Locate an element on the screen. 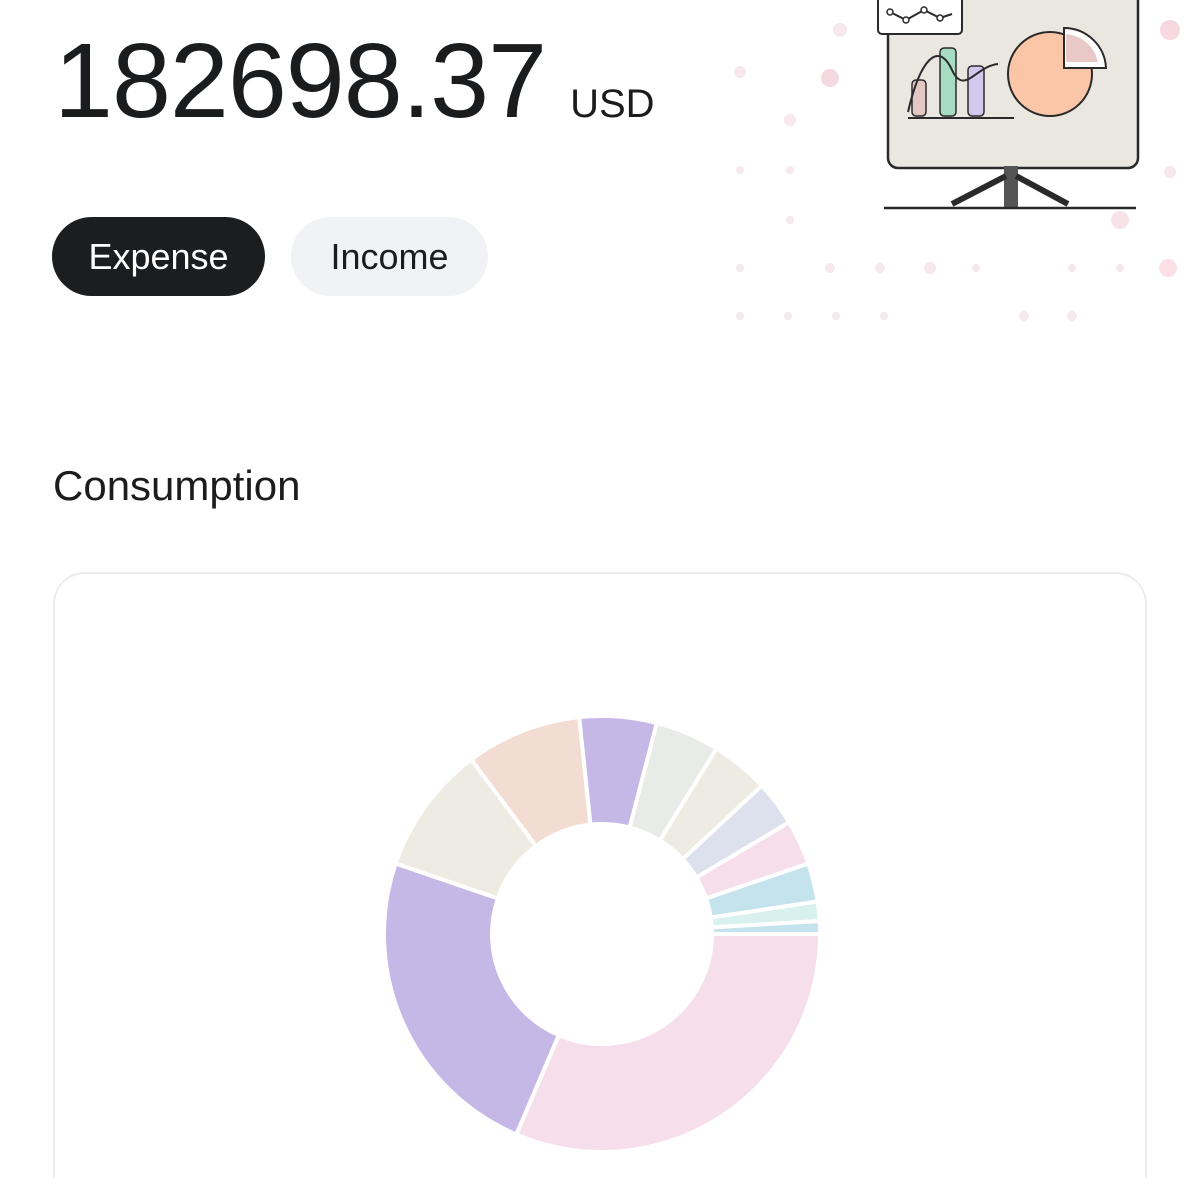 The image size is (1200, 1178). presentation-board-chart-illustration is located at coordinates (957, 160).